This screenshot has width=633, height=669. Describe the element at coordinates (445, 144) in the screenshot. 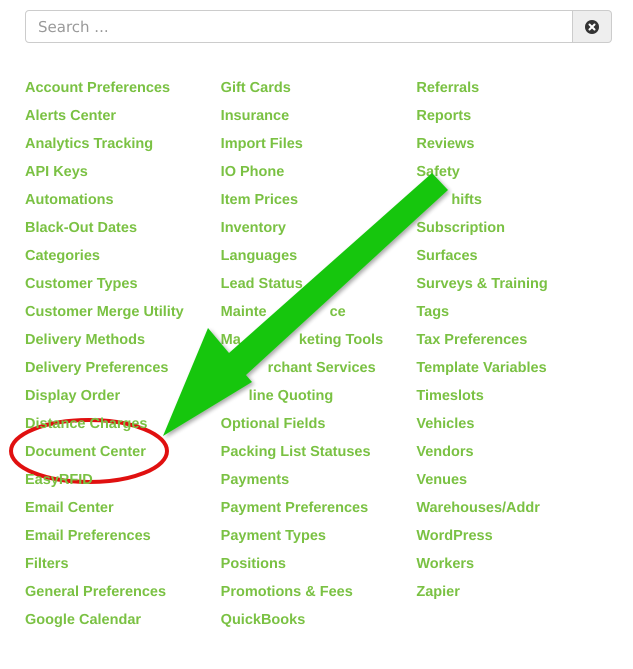

I see `settings-link: Reviews` at that location.